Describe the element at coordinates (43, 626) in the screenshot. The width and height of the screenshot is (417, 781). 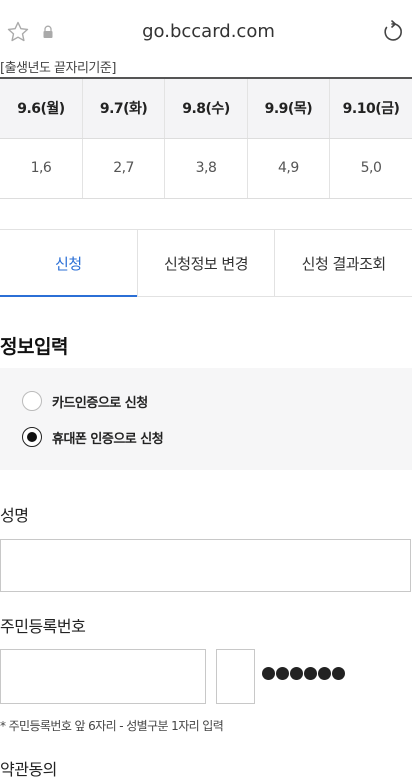
I see `rrn-label: 주민등록번호` at that location.